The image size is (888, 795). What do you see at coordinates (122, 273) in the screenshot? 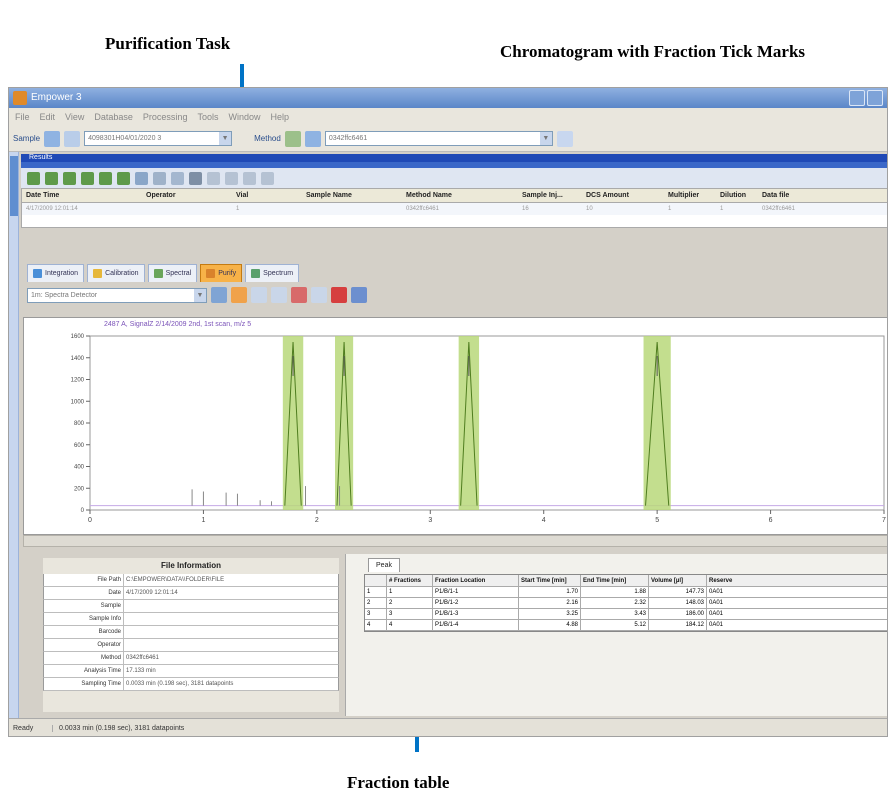
I see `tab-calibration-label: Calibration` at bounding box center [122, 273].